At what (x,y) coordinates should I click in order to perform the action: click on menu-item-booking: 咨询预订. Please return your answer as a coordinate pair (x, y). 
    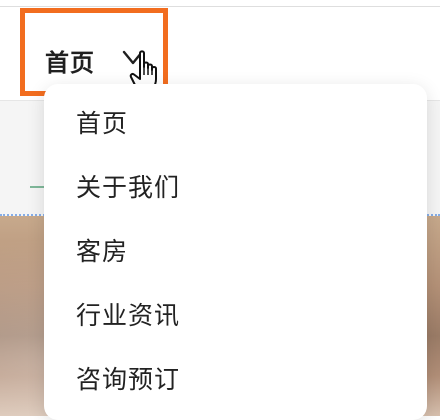
    Looking at the image, I should click on (128, 380).